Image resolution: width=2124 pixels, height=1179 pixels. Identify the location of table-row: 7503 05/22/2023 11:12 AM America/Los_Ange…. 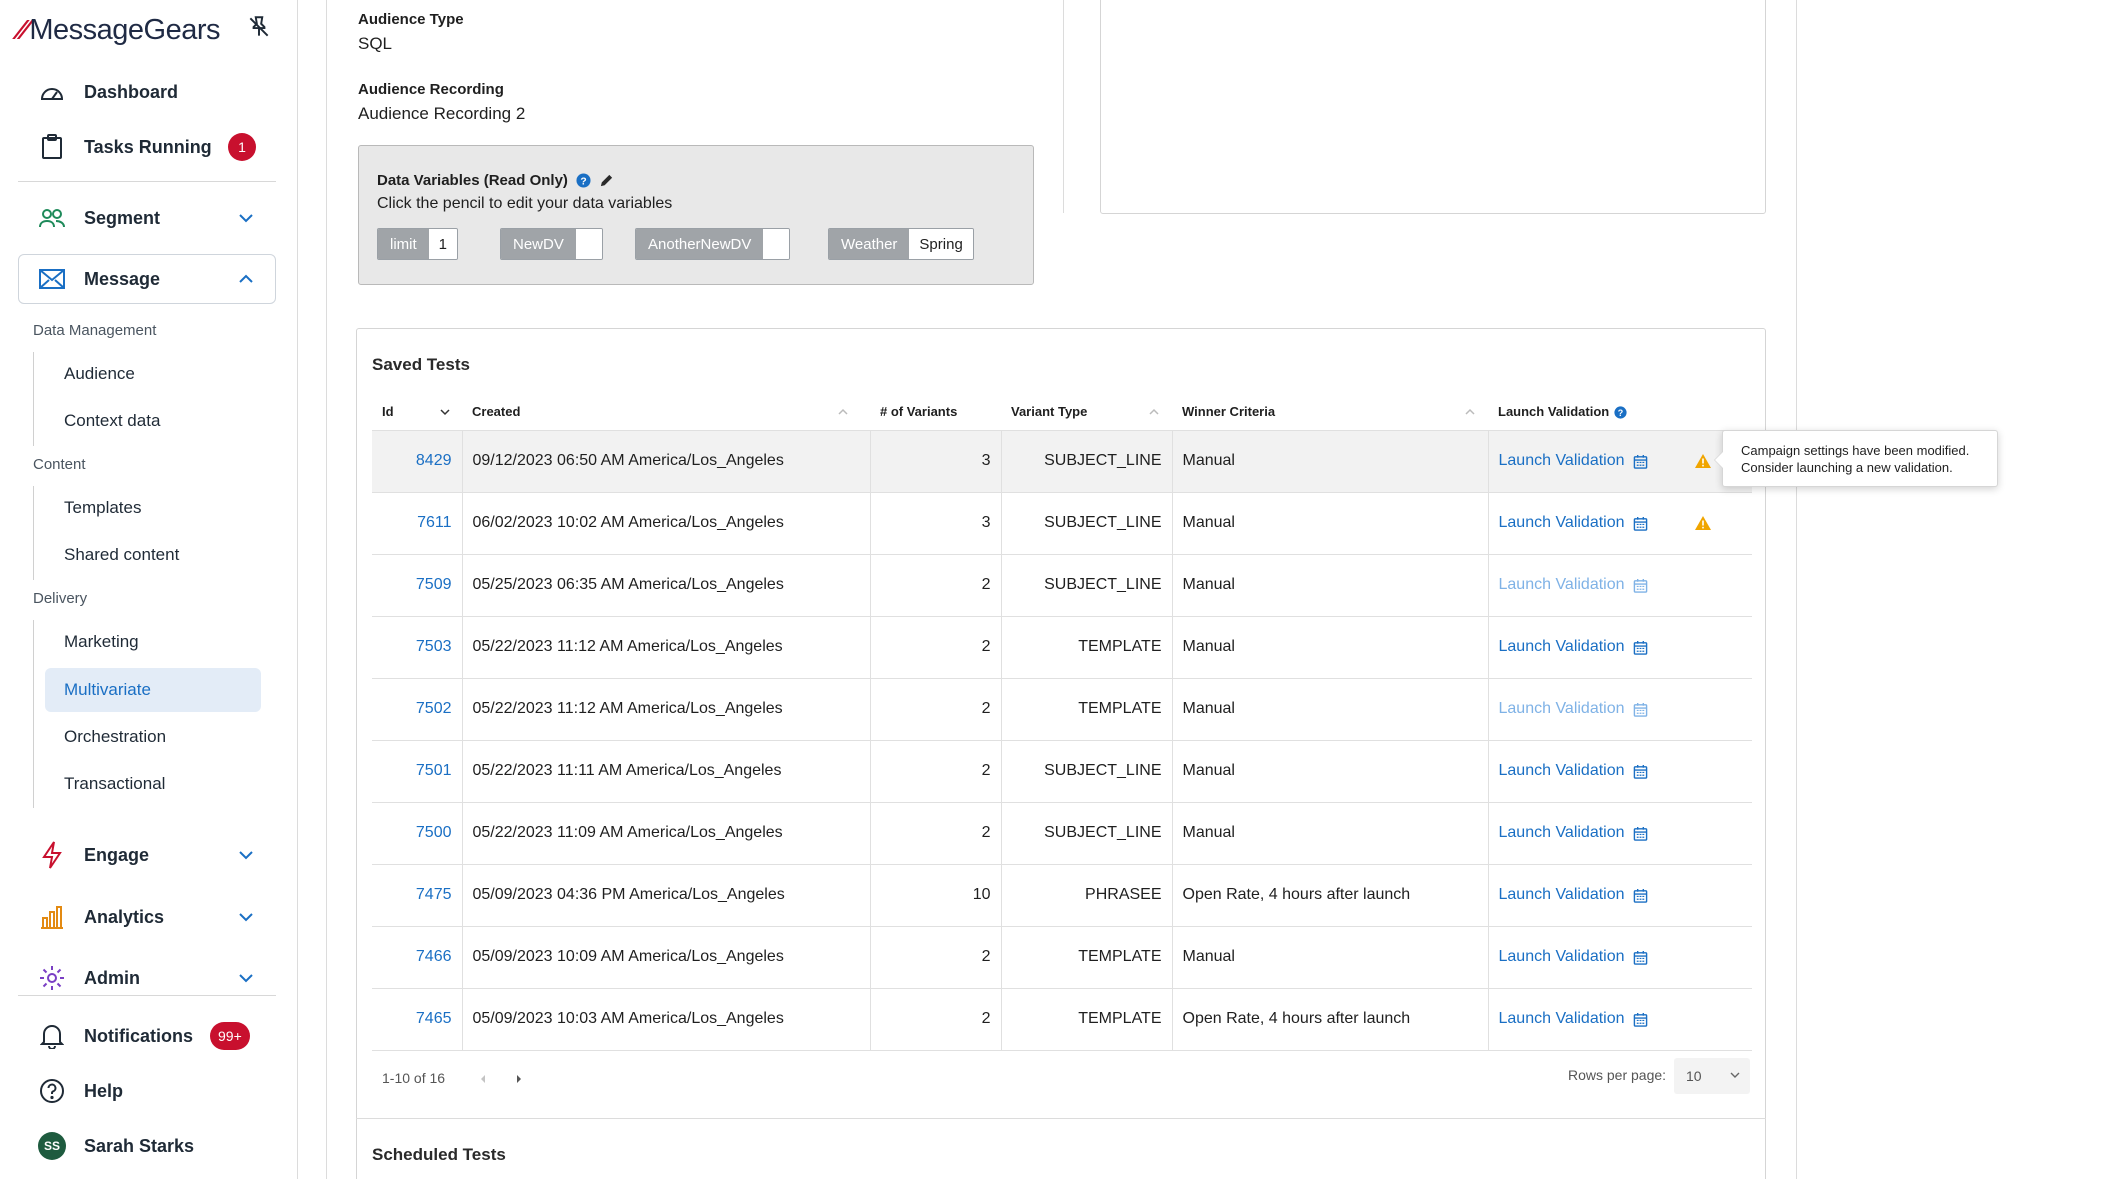
(1062, 647).